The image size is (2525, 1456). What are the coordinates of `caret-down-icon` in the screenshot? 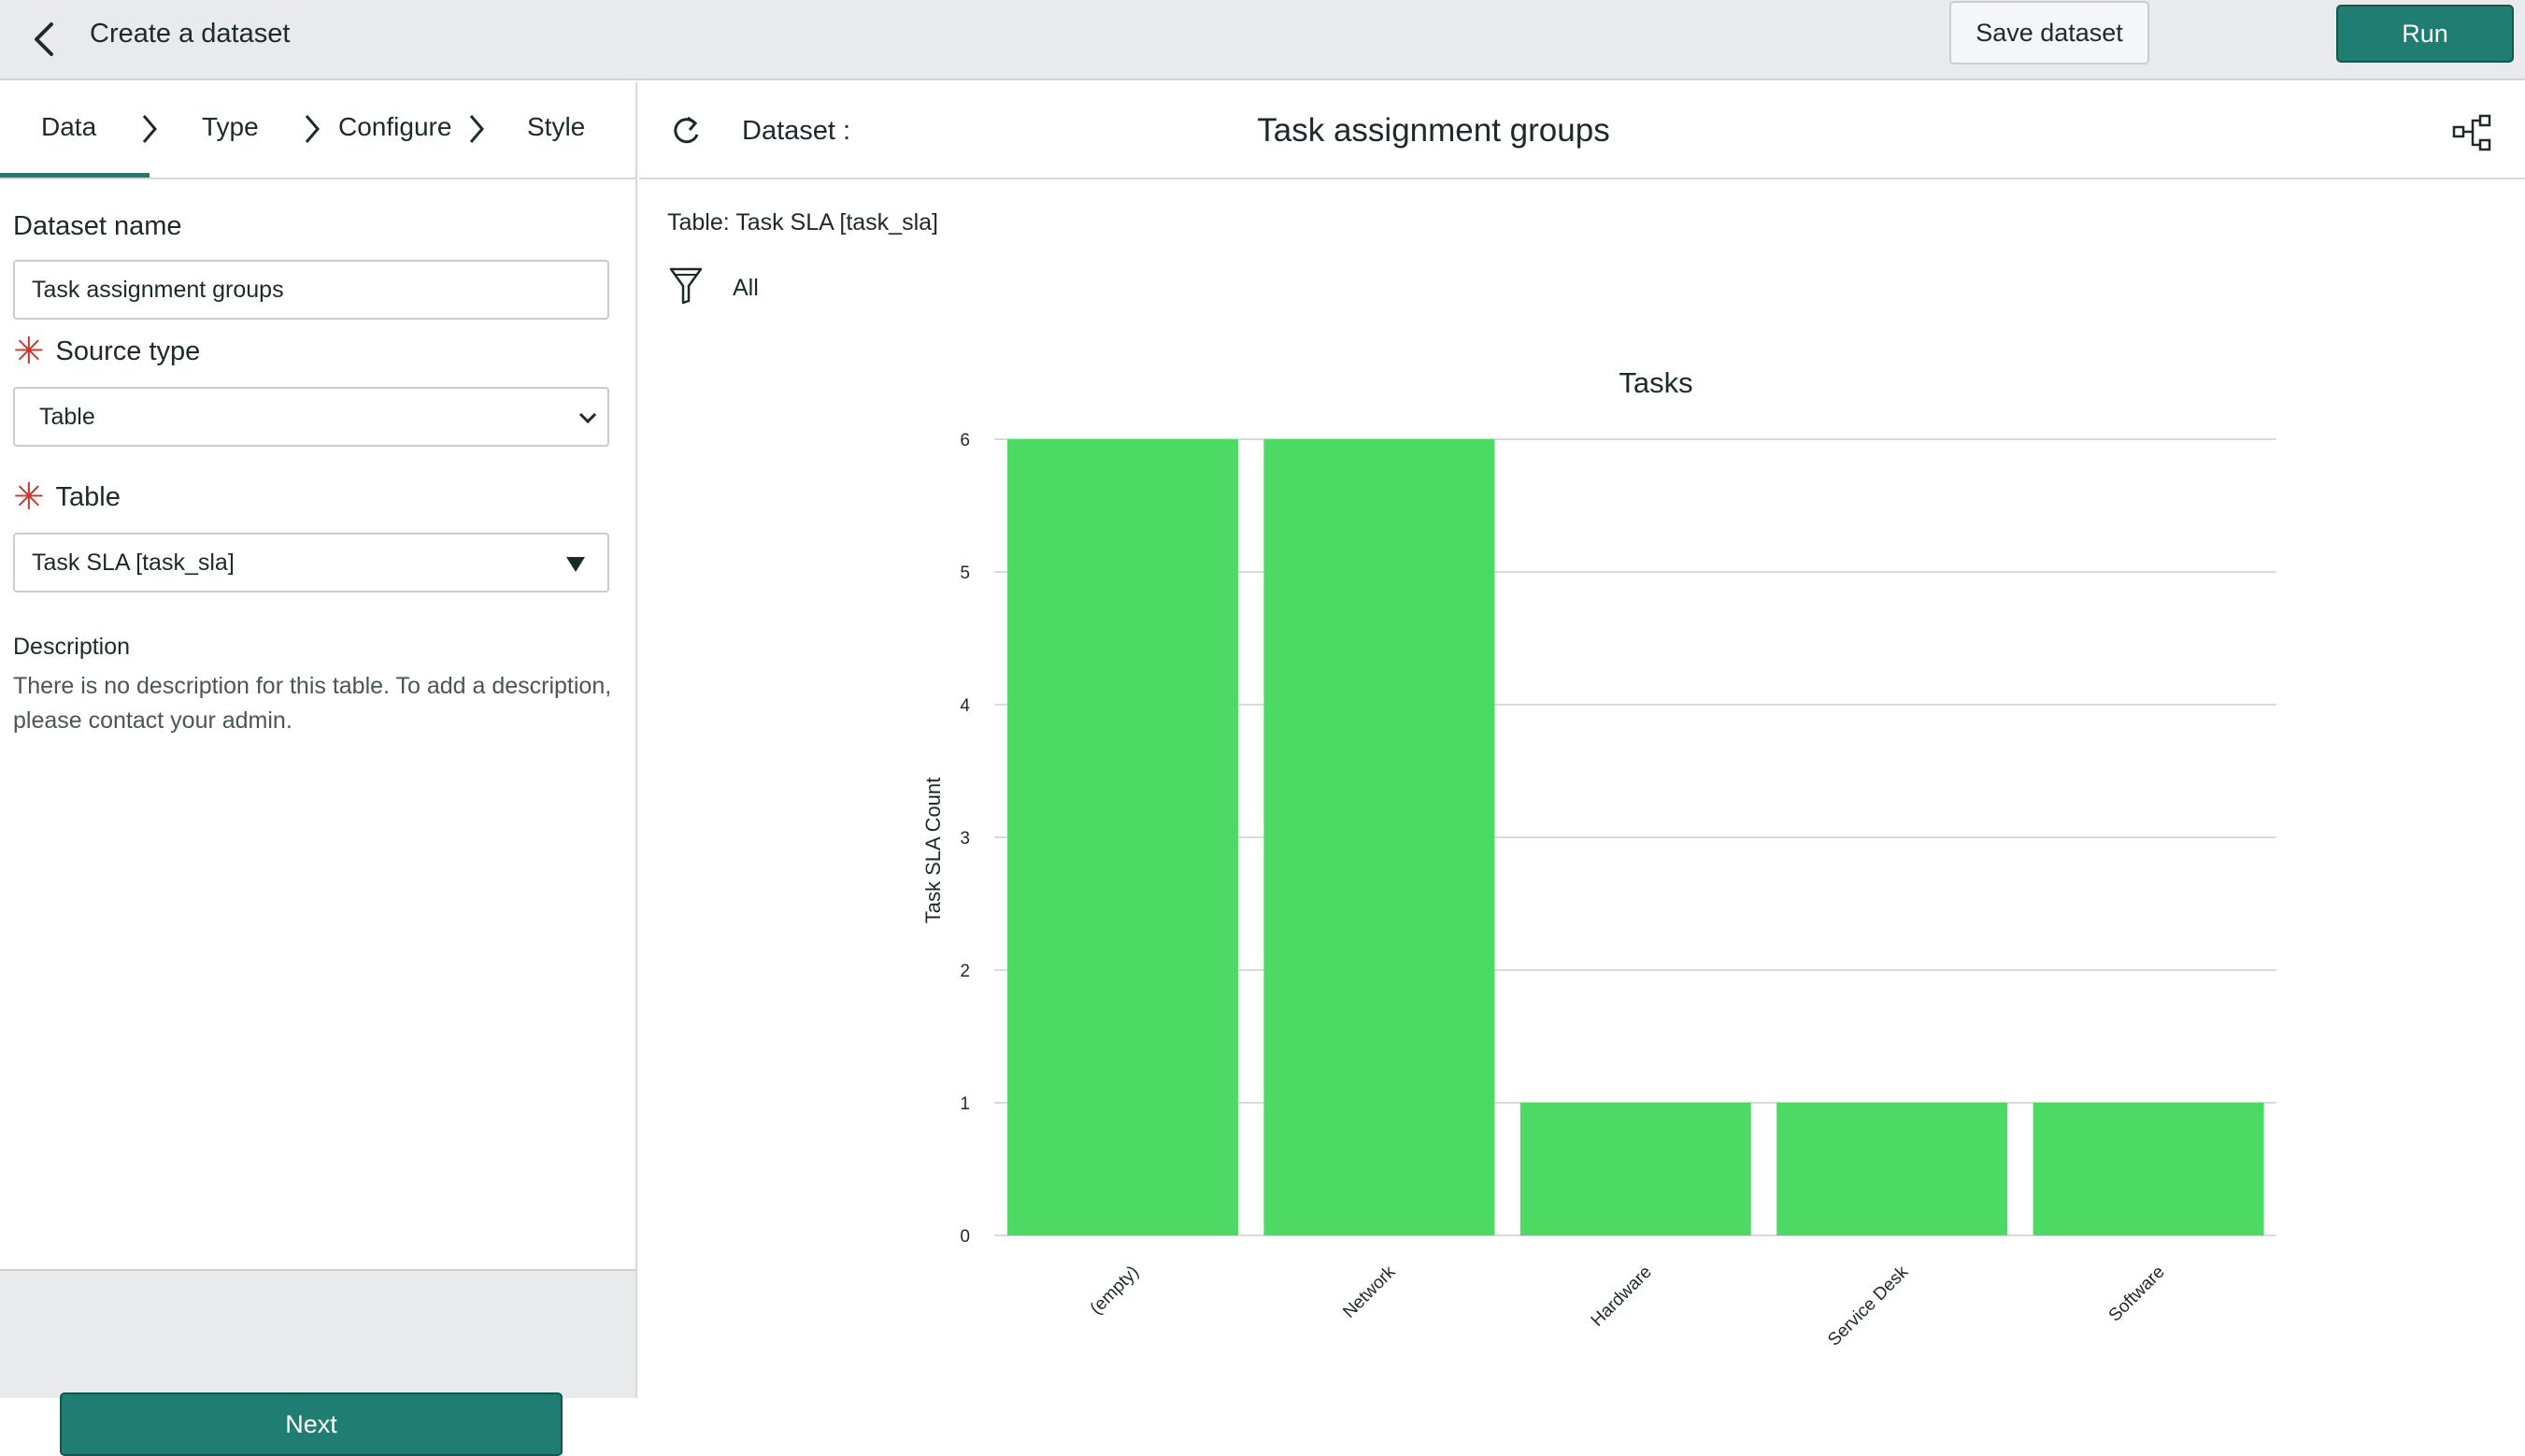 It's located at (576, 564).